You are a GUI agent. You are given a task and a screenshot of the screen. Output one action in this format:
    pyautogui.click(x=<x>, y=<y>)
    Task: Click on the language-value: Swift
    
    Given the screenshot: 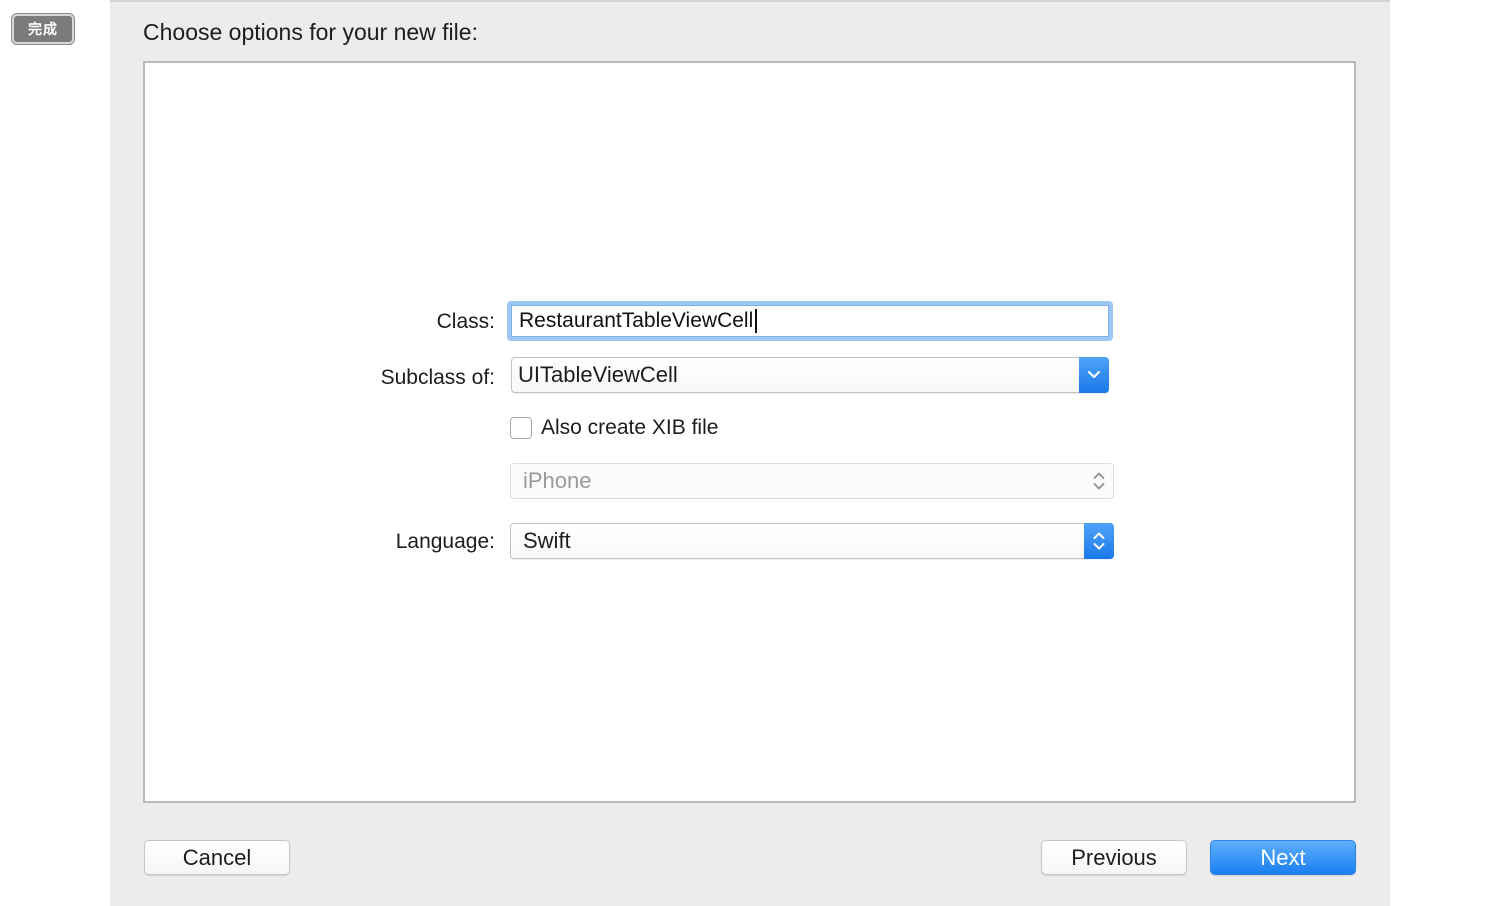 What is the action you would take?
    pyautogui.click(x=547, y=540)
    